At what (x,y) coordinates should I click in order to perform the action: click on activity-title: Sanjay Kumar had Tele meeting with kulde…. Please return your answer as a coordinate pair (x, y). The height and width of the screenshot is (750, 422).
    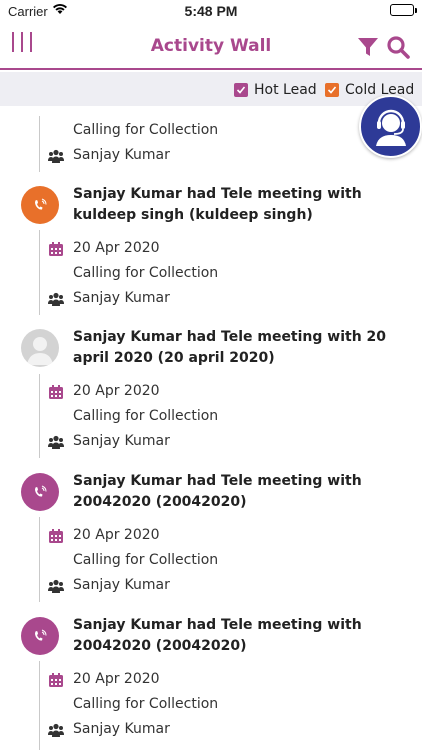
    Looking at the image, I should click on (217, 204).